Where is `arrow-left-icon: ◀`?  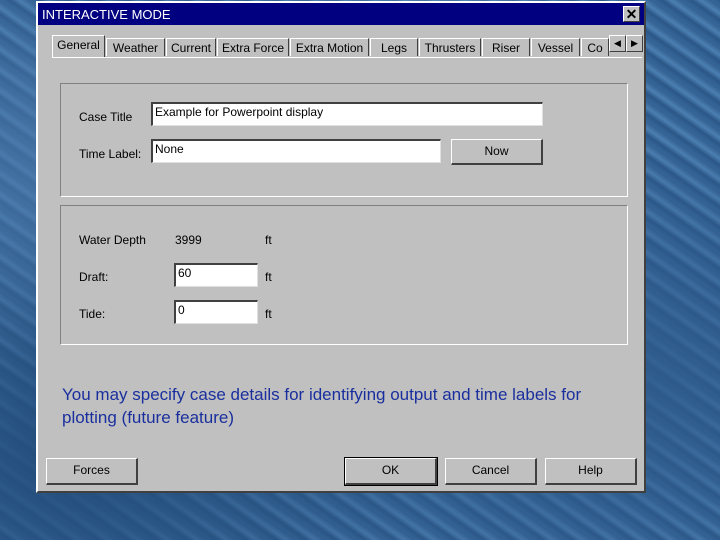
arrow-left-icon: ◀ is located at coordinates (617, 43).